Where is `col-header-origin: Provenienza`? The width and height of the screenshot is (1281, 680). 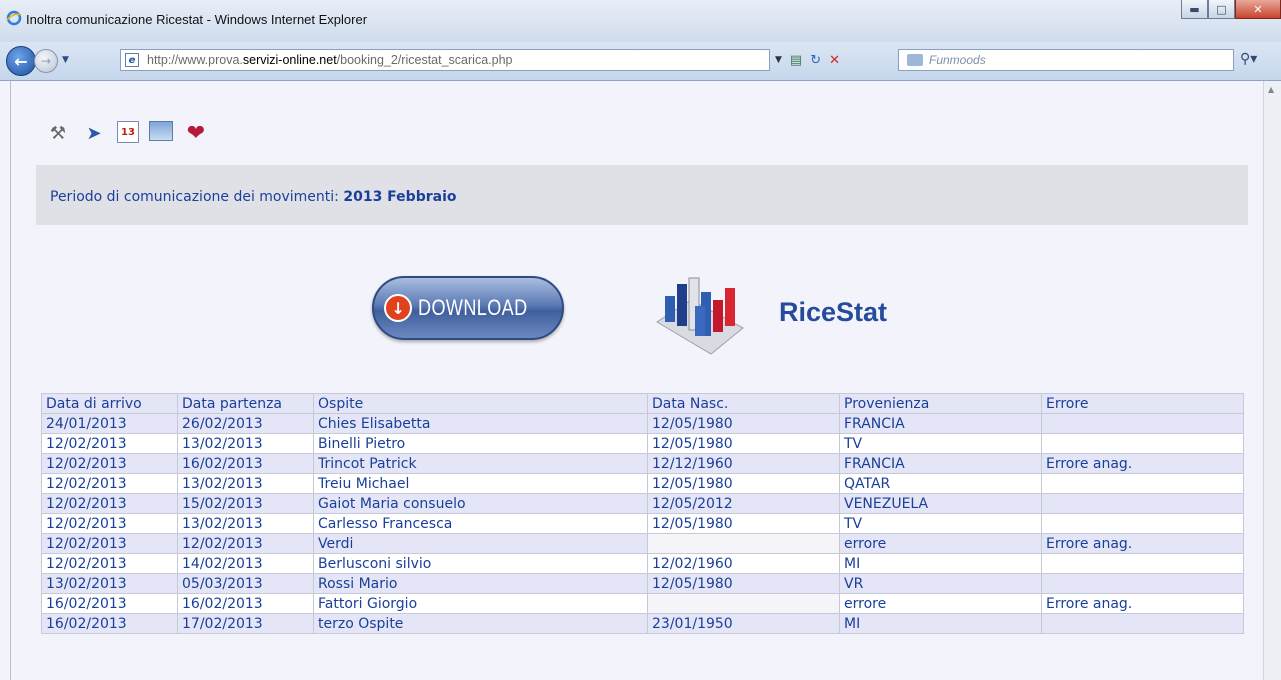 col-header-origin: Provenienza is located at coordinates (940, 403).